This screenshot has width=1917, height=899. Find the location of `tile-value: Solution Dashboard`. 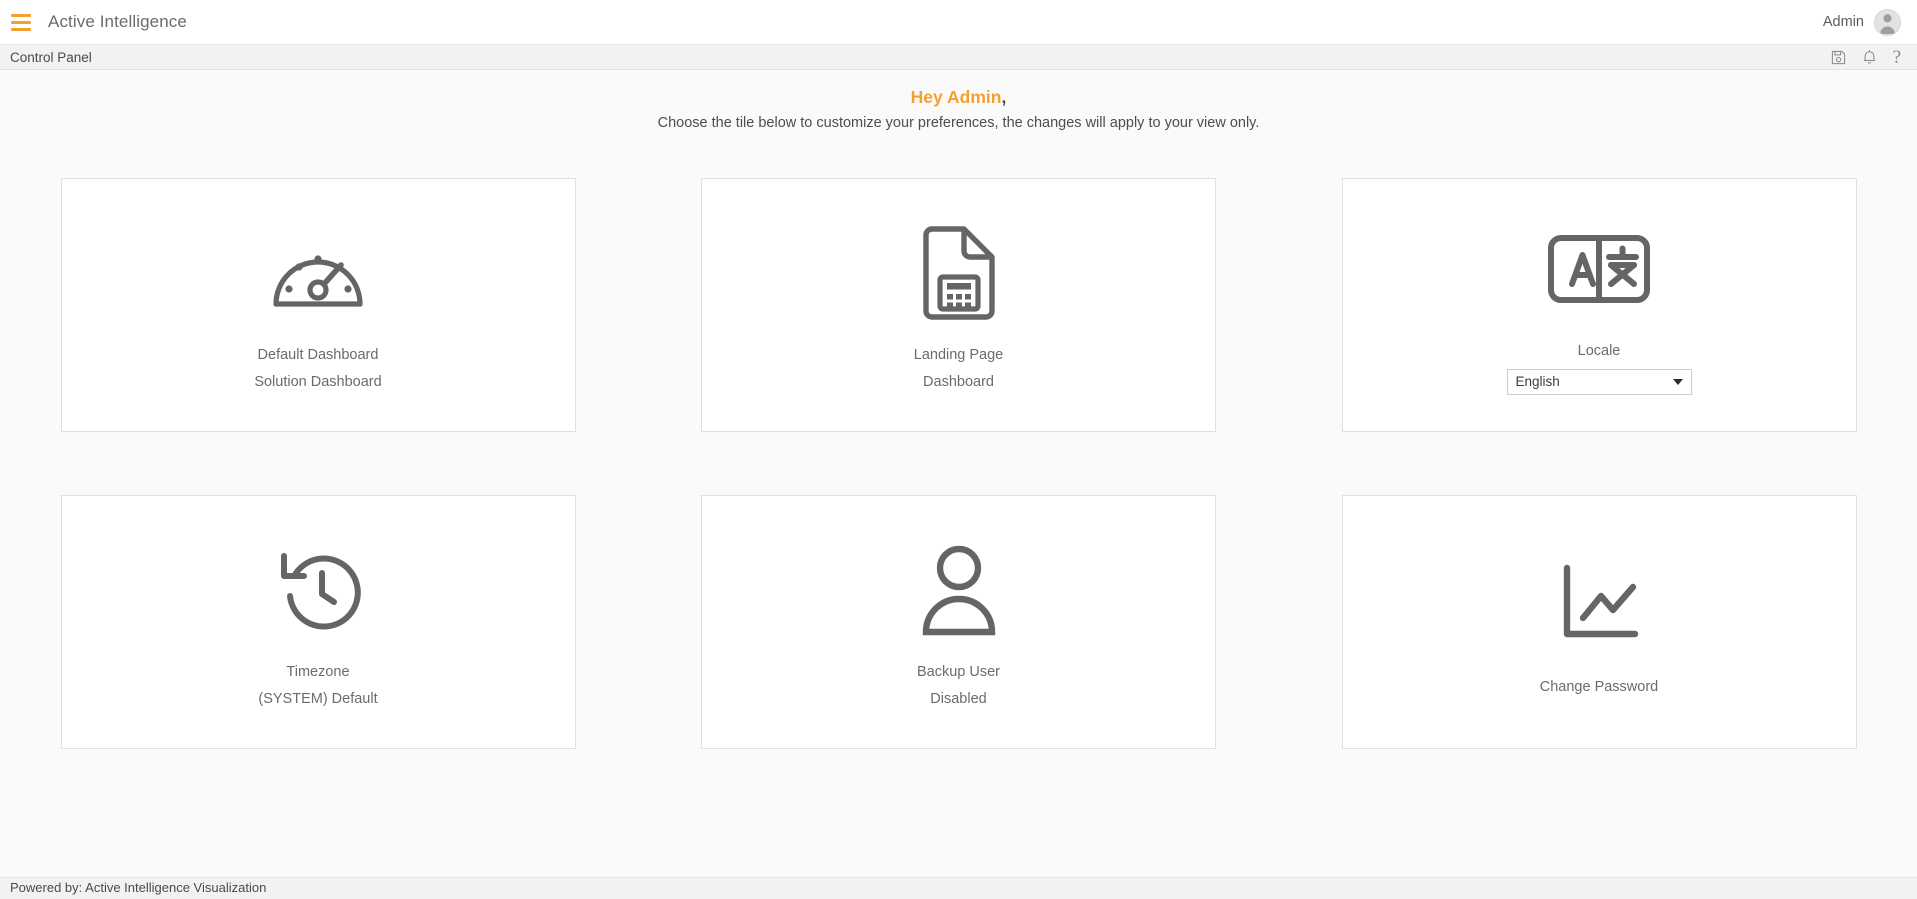

tile-value: Solution Dashboard is located at coordinates (318, 382).